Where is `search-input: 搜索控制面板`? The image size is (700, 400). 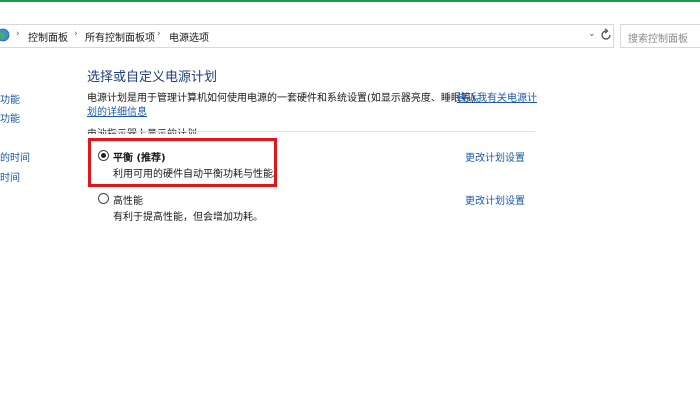 search-input: 搜索控制面板 is located at coordinates (660, 36).